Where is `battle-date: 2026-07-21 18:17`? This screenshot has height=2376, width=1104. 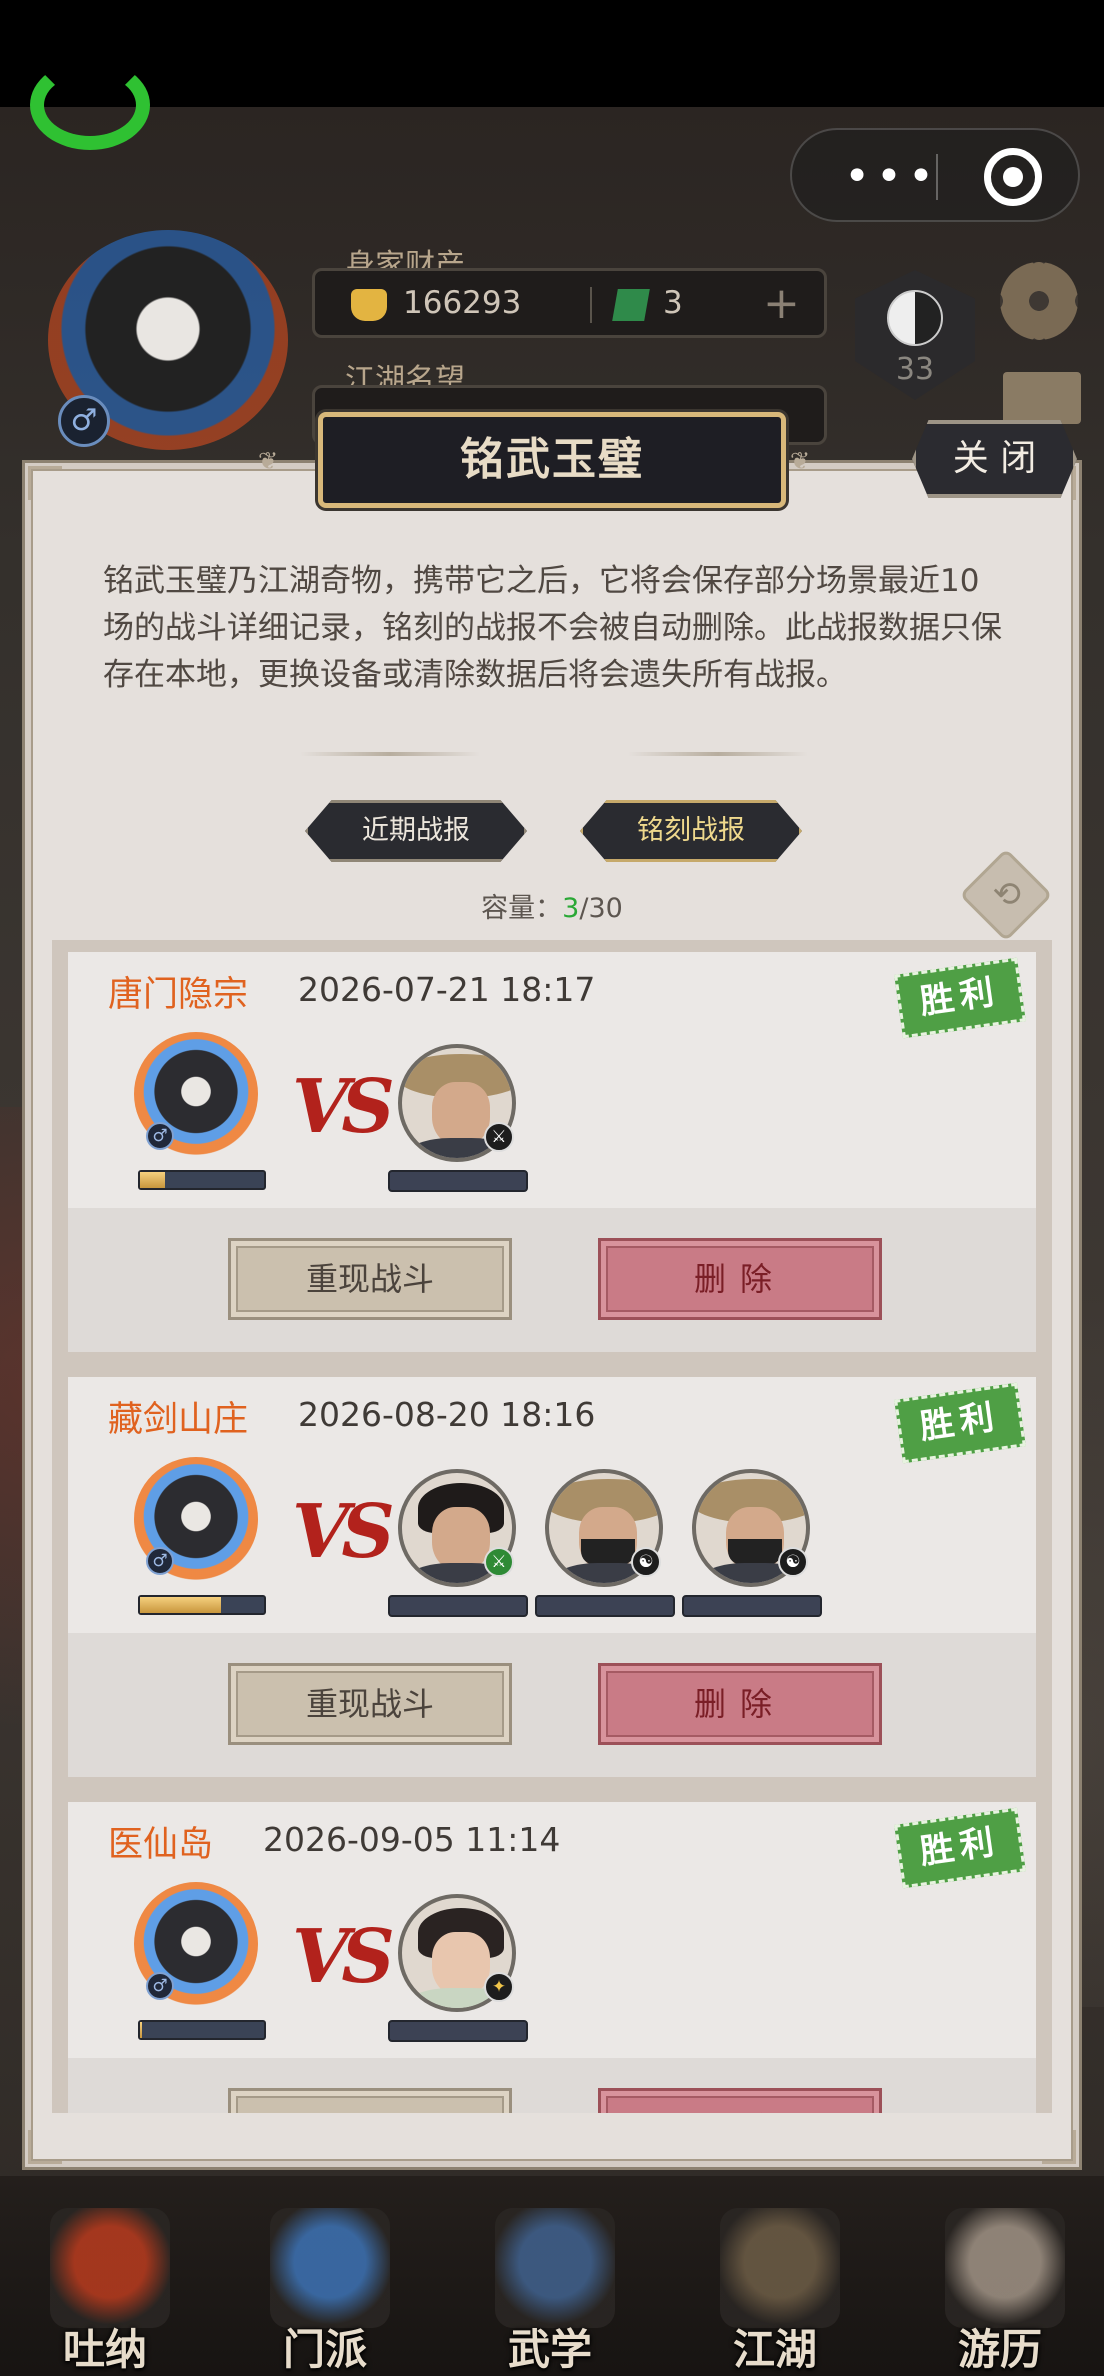
battle-date: 2026-07-21 18:17 is located at coordinates (447, 989).